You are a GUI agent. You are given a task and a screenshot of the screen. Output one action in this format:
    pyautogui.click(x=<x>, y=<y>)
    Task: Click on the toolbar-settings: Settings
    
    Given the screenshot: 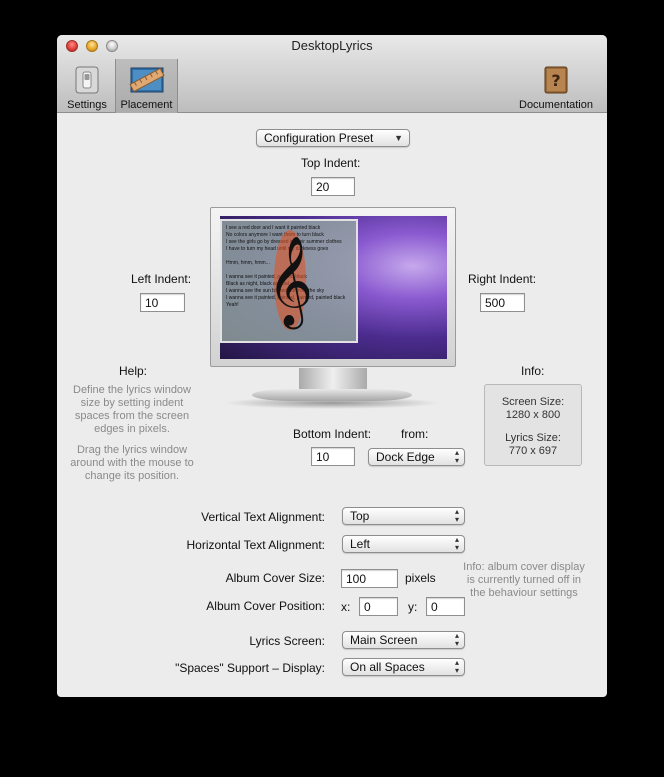 What is the action you would take?
    pyautogui.click(x=87, y=86)
    